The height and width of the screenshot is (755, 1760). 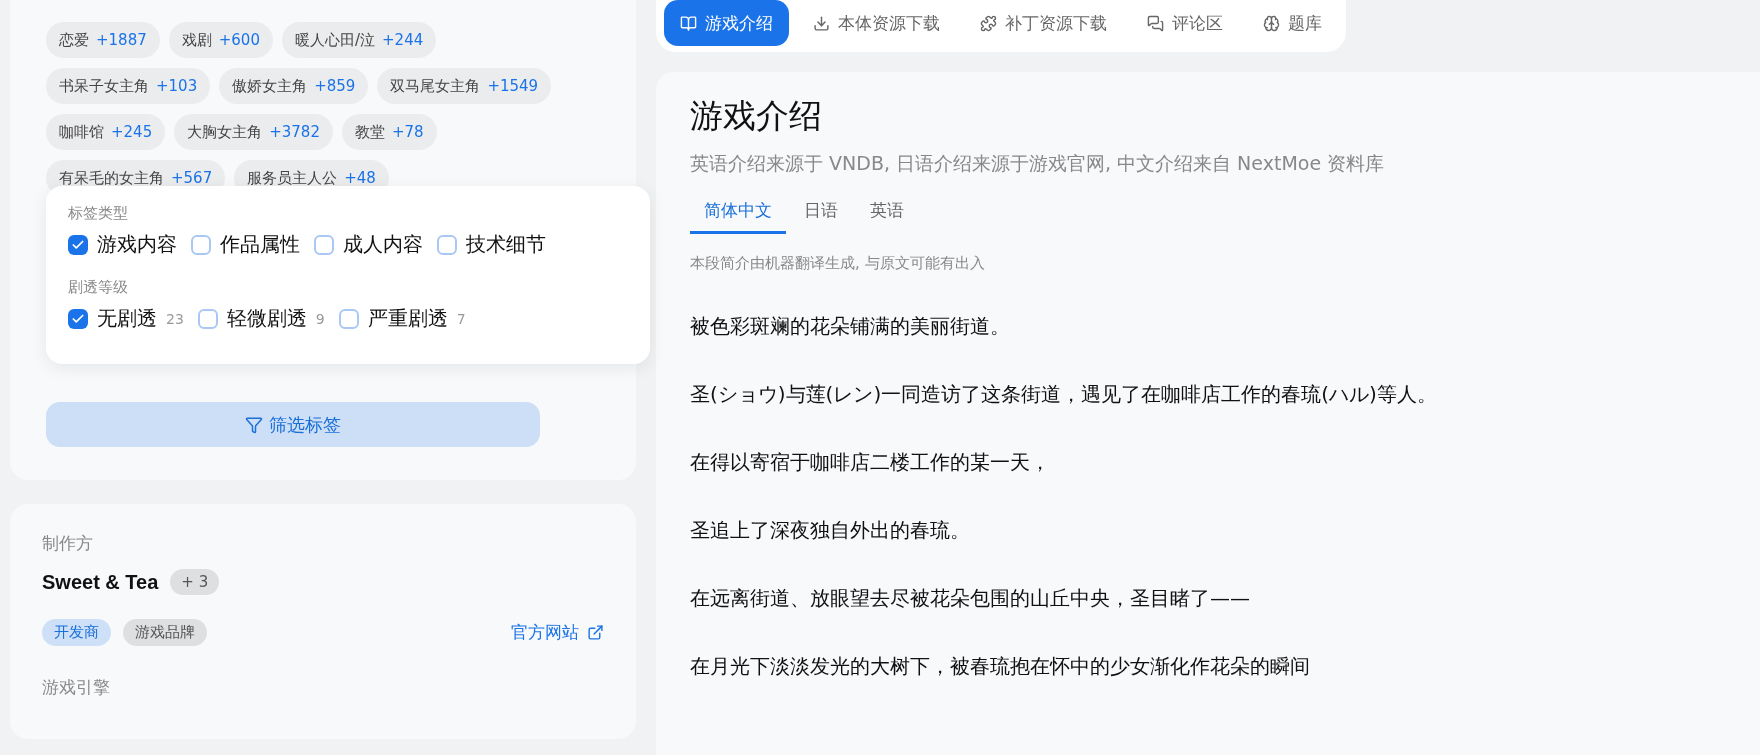 What do you see at coordinates (389, 132) in the screenshot?
I see `tag-chip: 教堂 +78` at bounding box center [389, 132].